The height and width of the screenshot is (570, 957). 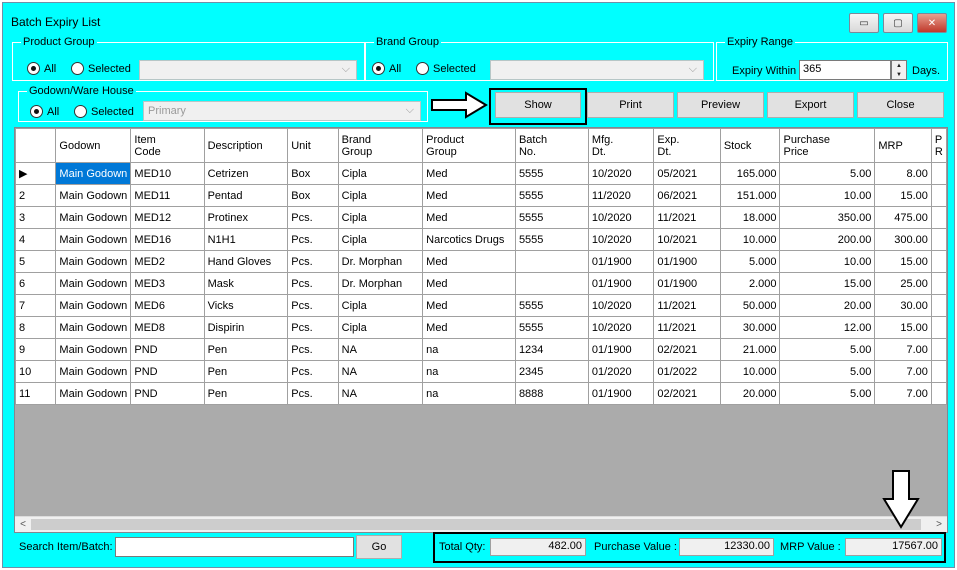 What do you see at coordinates (903, 195) in the screenshot?
I see `table-cell-mrp: 15.00` at bounding box center [903, 195].